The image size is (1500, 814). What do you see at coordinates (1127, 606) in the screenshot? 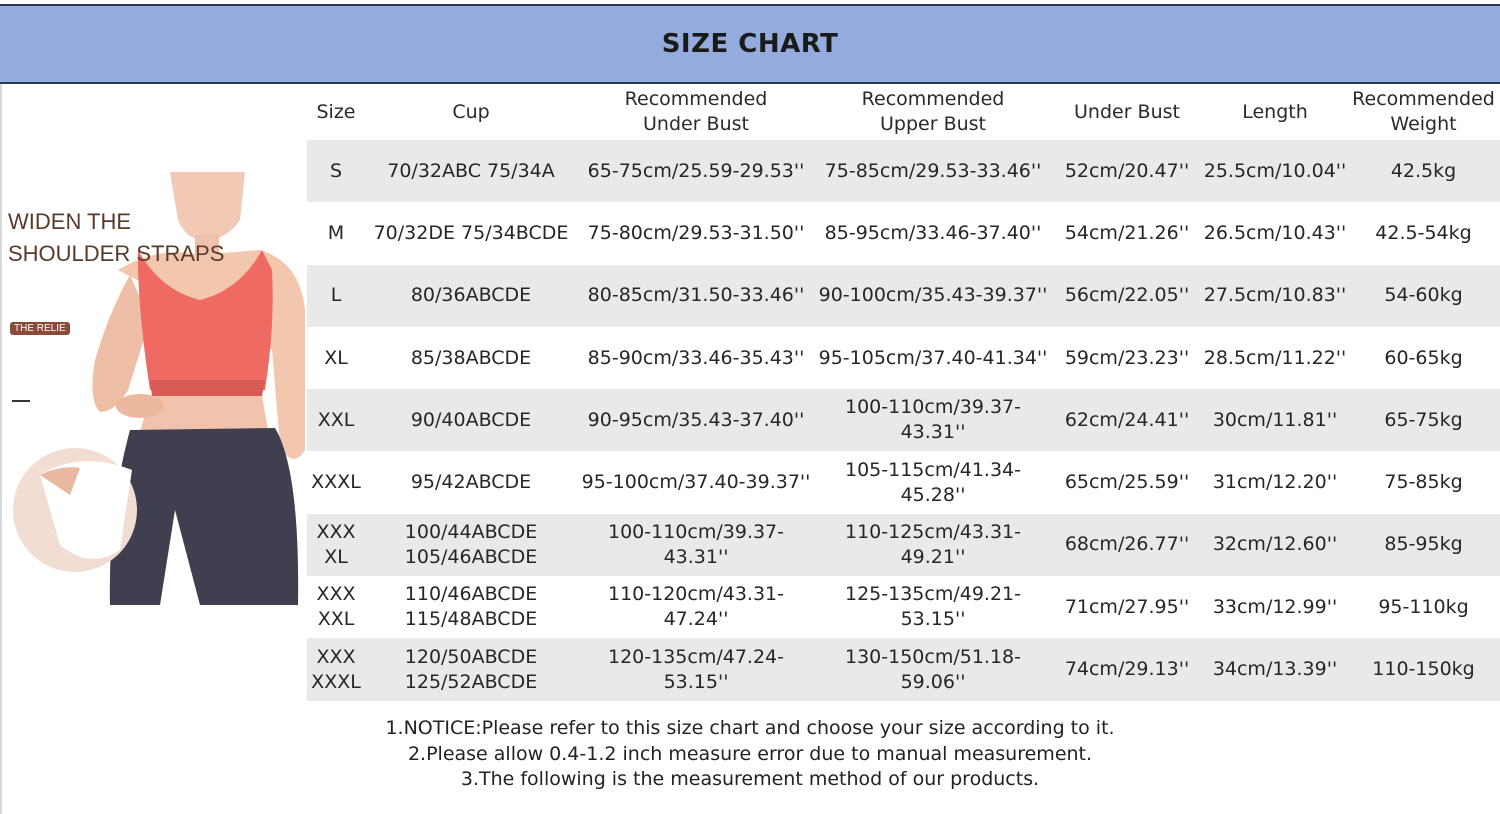
I see `cell-under-bust: 71cm/27.95''` at bounding box center [1127, 606].